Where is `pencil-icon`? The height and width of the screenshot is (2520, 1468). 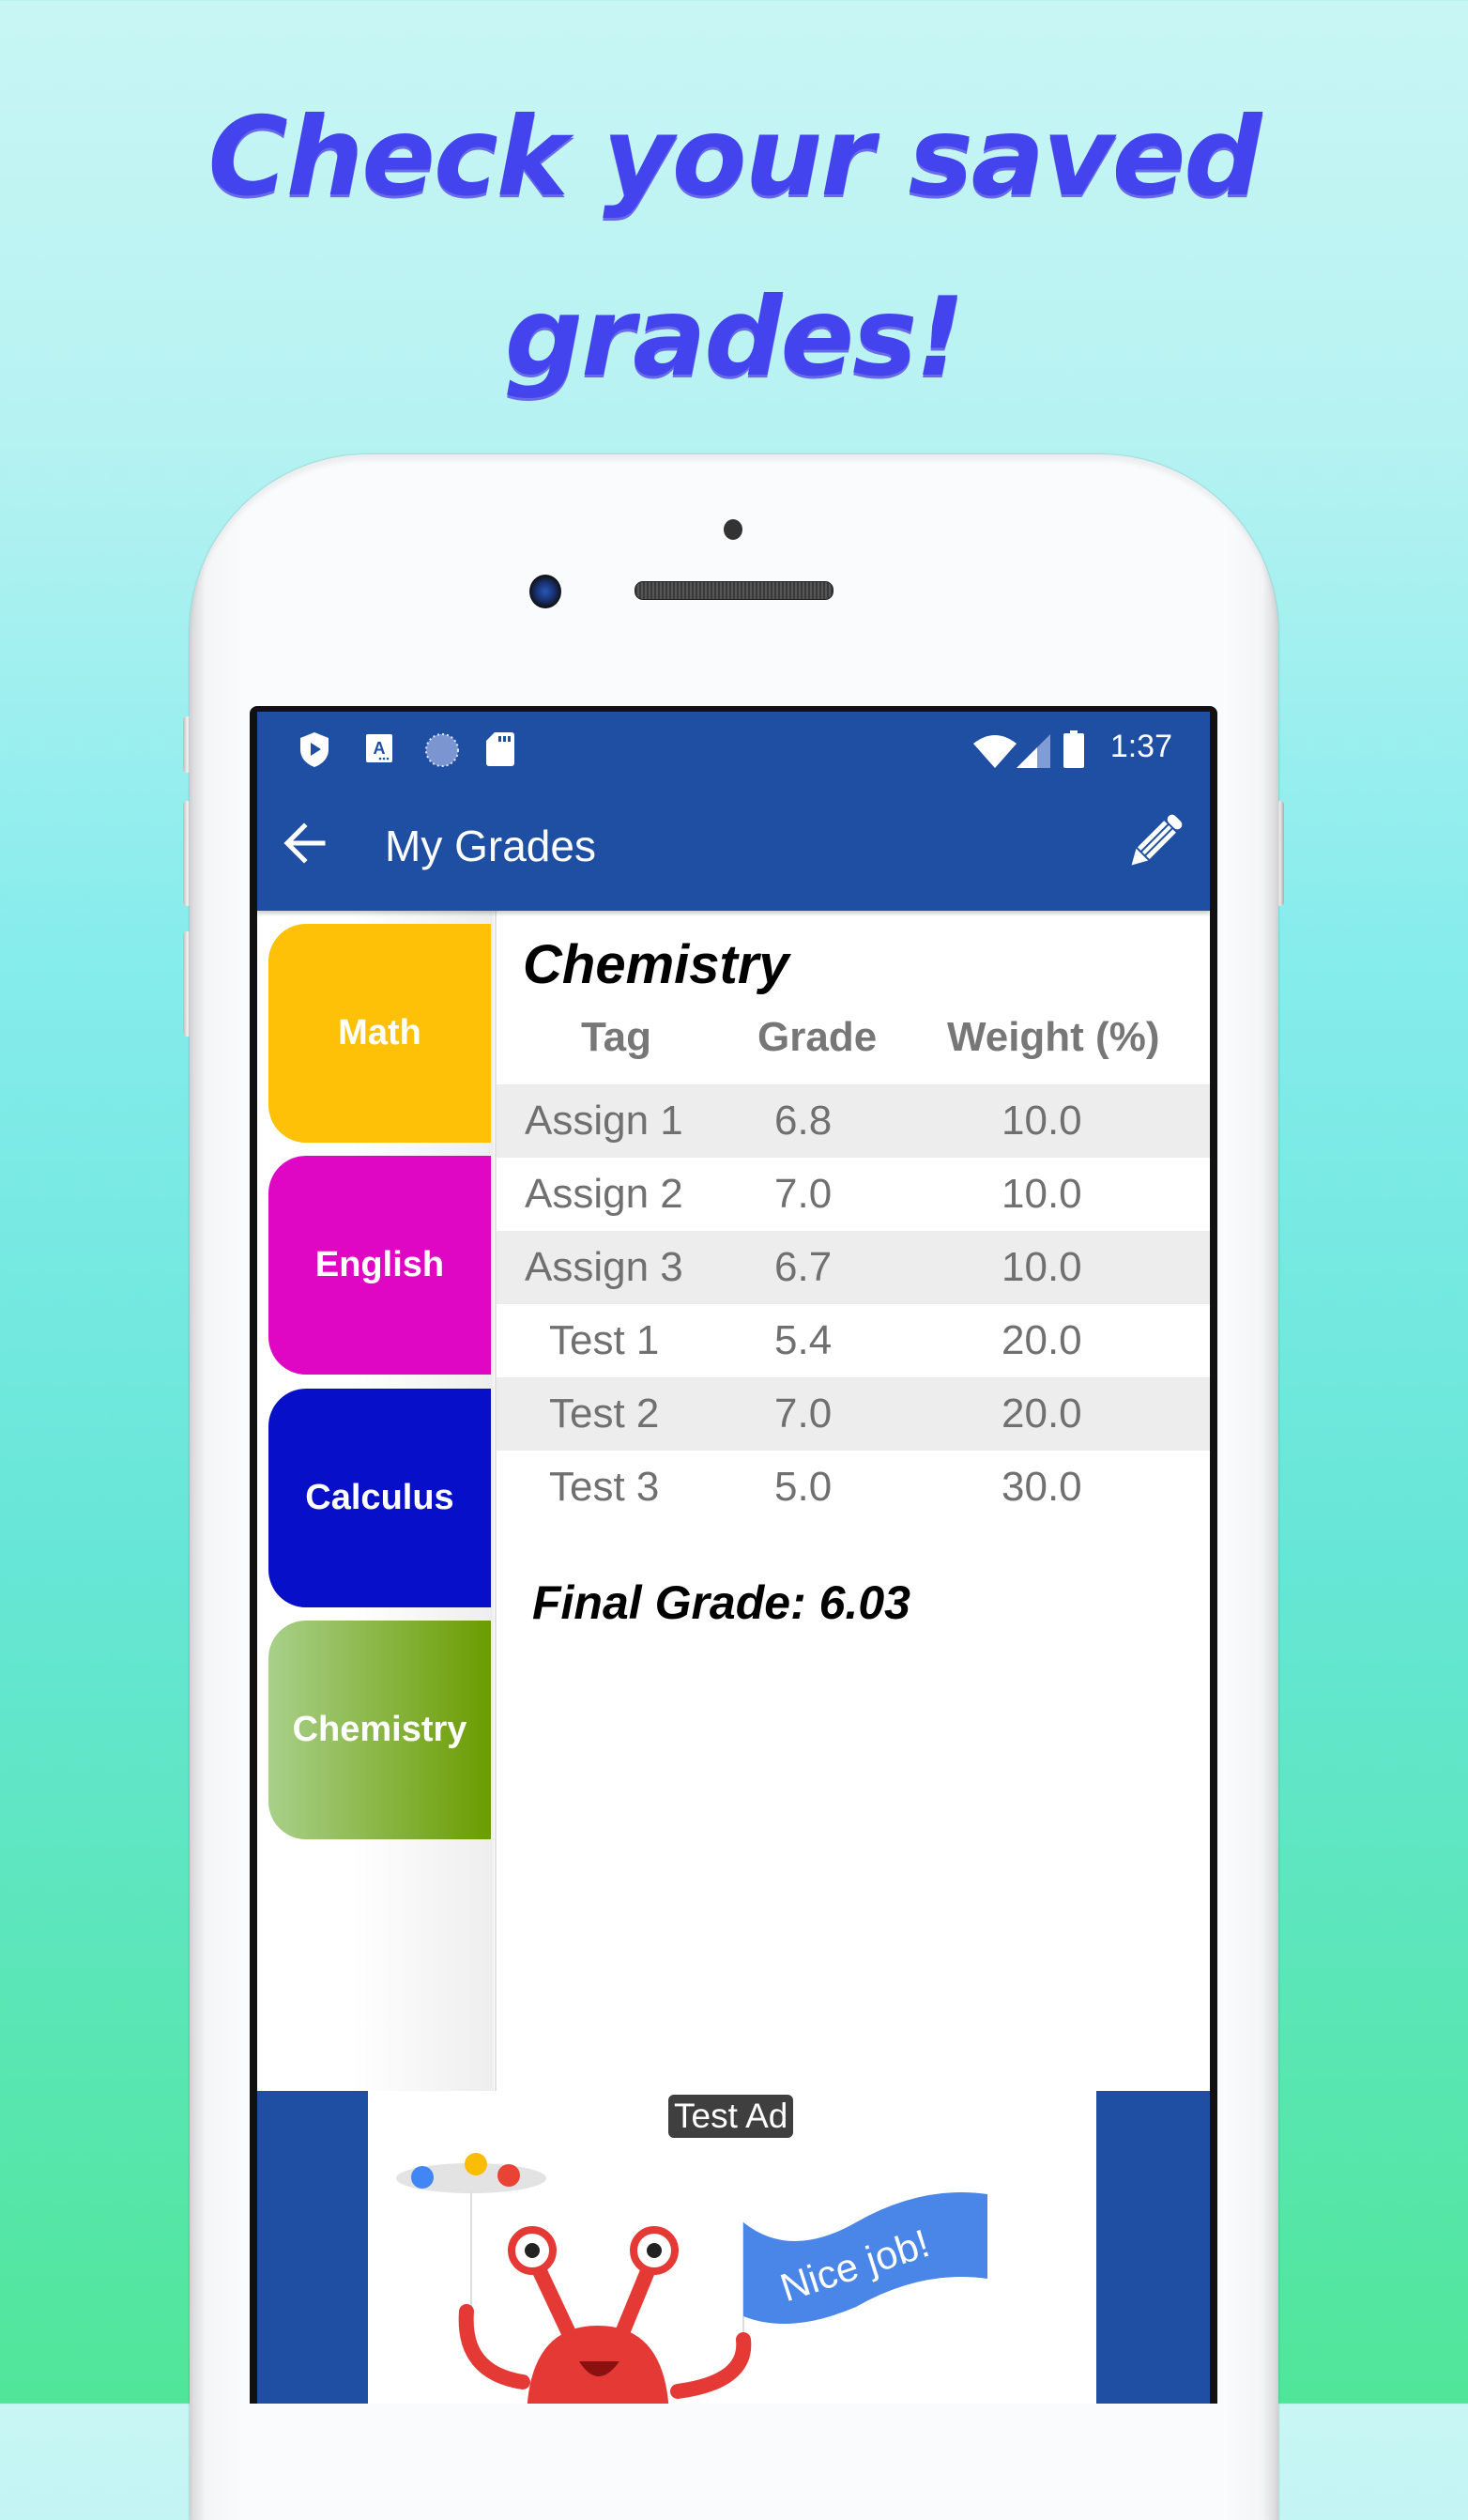 pencil-icon is located at coordinates (1157, 840).